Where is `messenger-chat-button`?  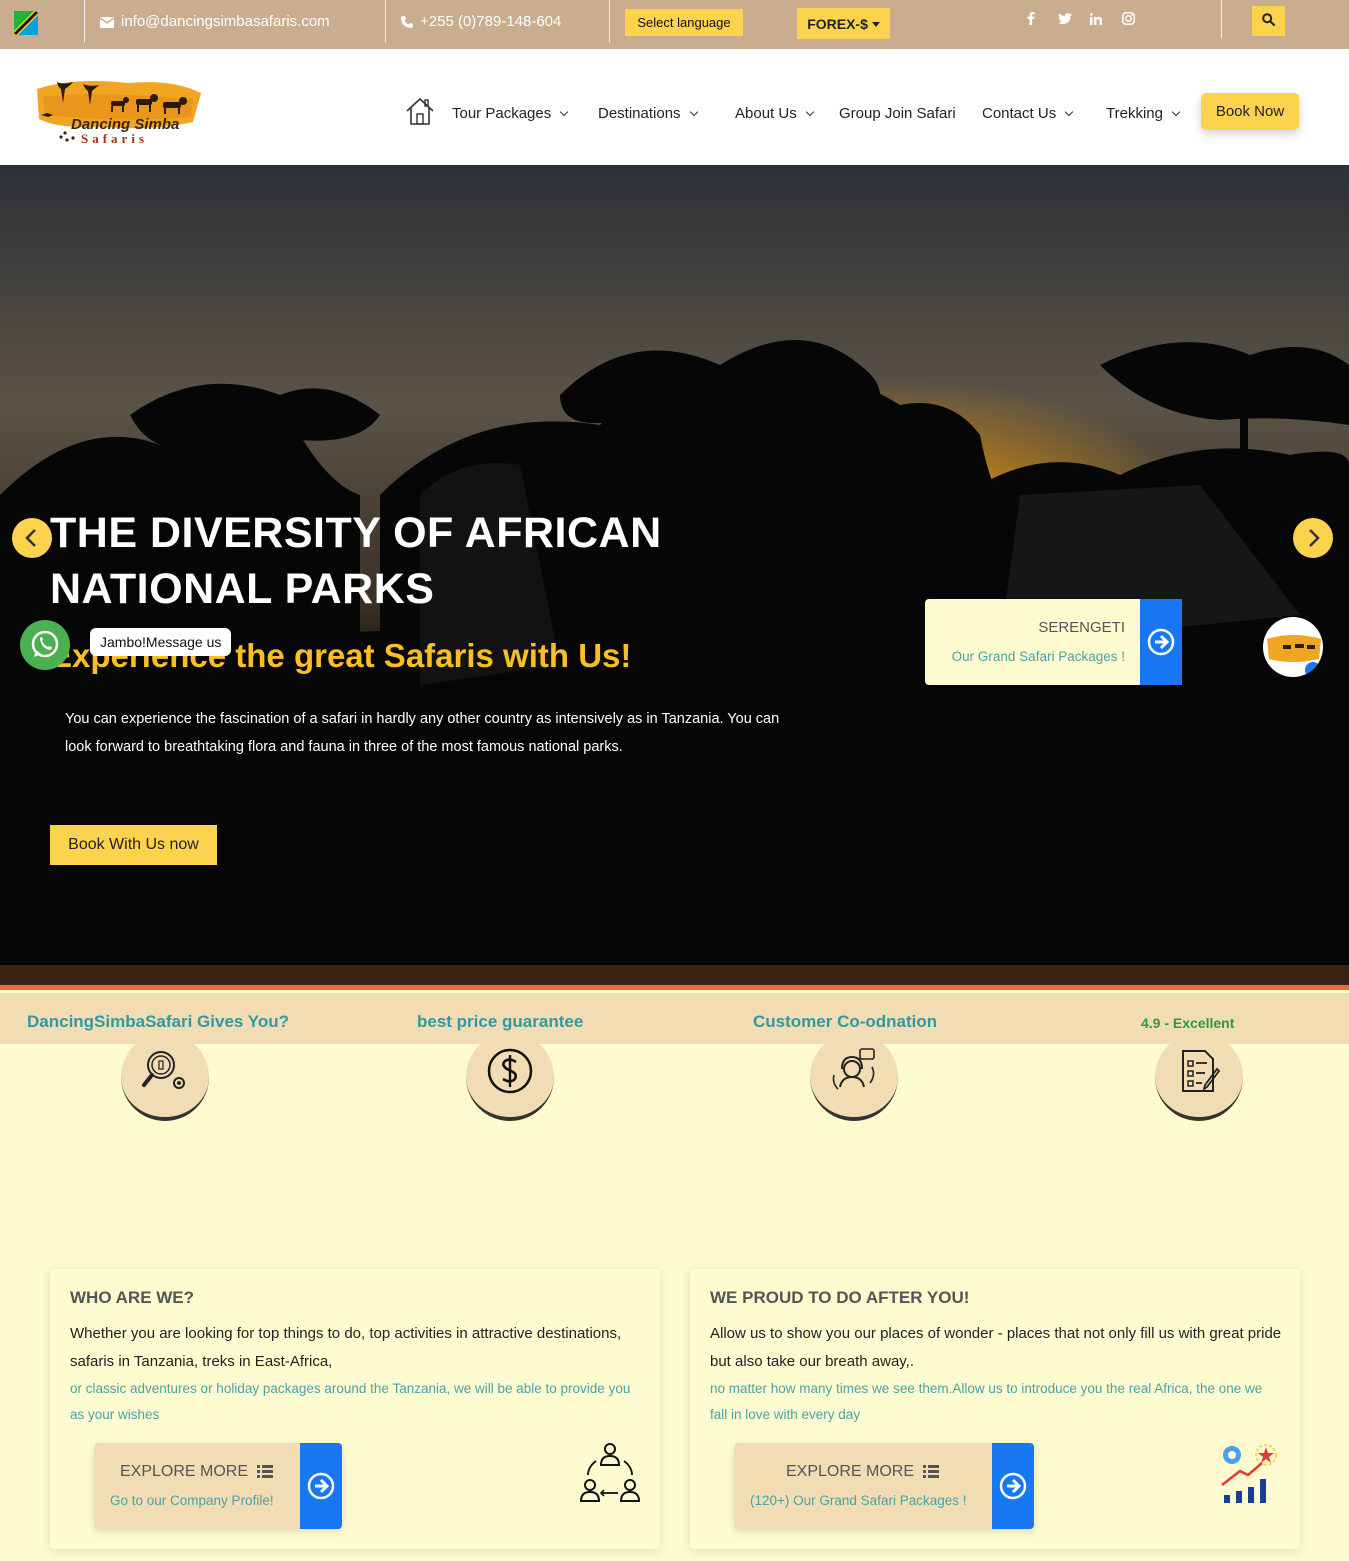 messenger-chat-button is located at coordinates (1293, 647).